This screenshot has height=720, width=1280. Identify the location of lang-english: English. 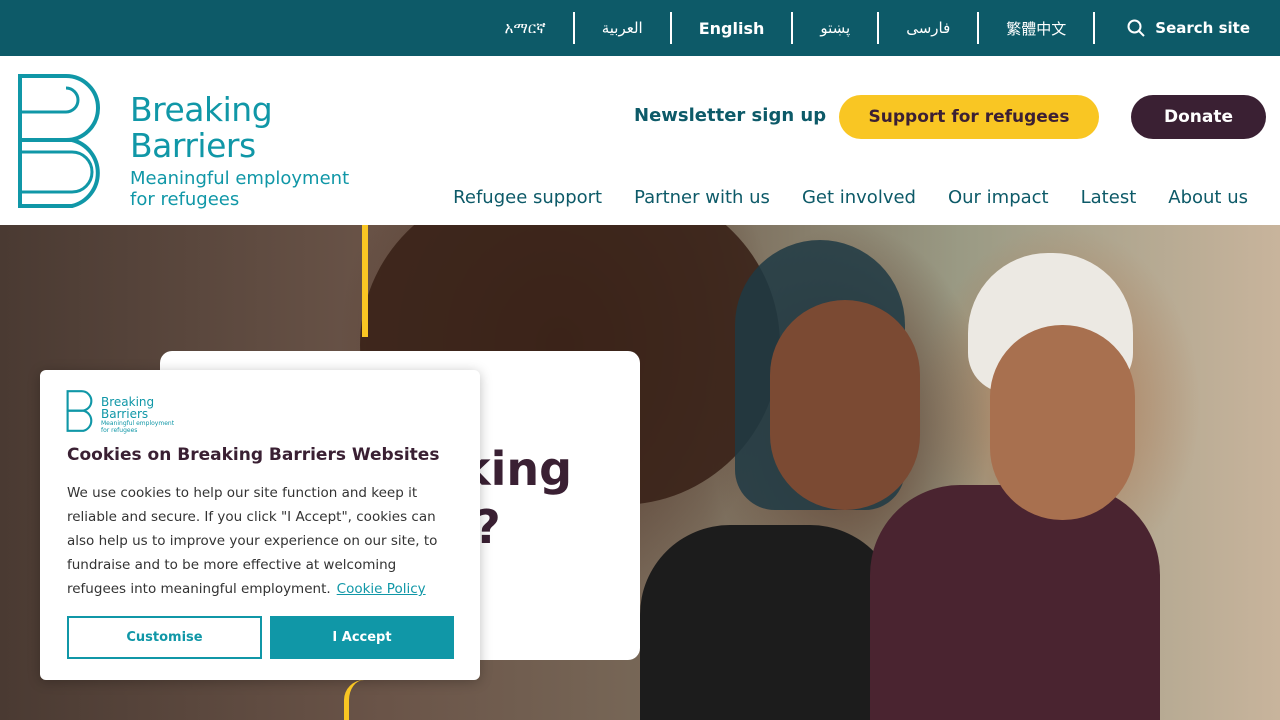
(733, 28).